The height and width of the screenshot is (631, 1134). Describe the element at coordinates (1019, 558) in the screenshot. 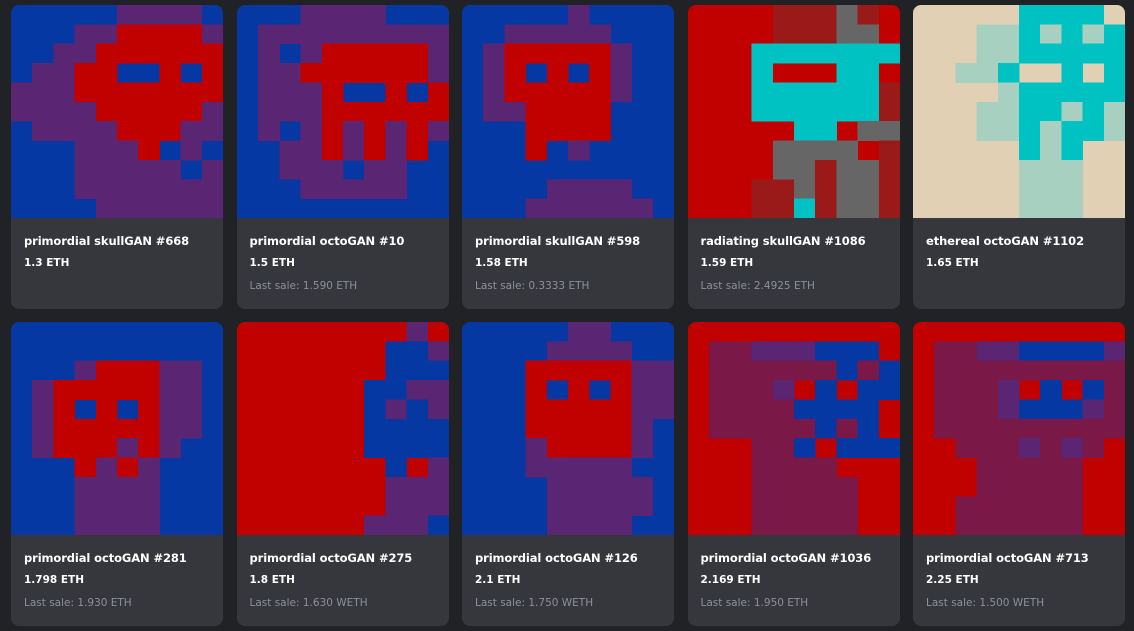

I see `nft-name: primordial octoGAN #713` at that location.